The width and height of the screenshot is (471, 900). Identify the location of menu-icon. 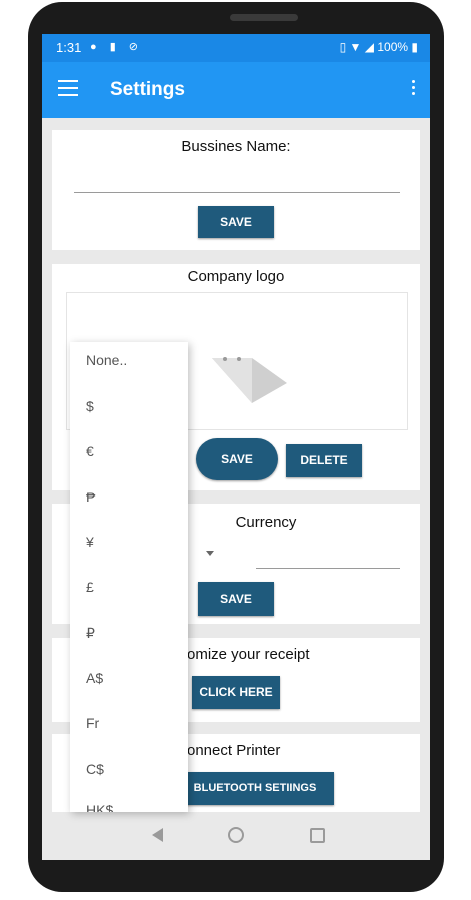
(68, 88).